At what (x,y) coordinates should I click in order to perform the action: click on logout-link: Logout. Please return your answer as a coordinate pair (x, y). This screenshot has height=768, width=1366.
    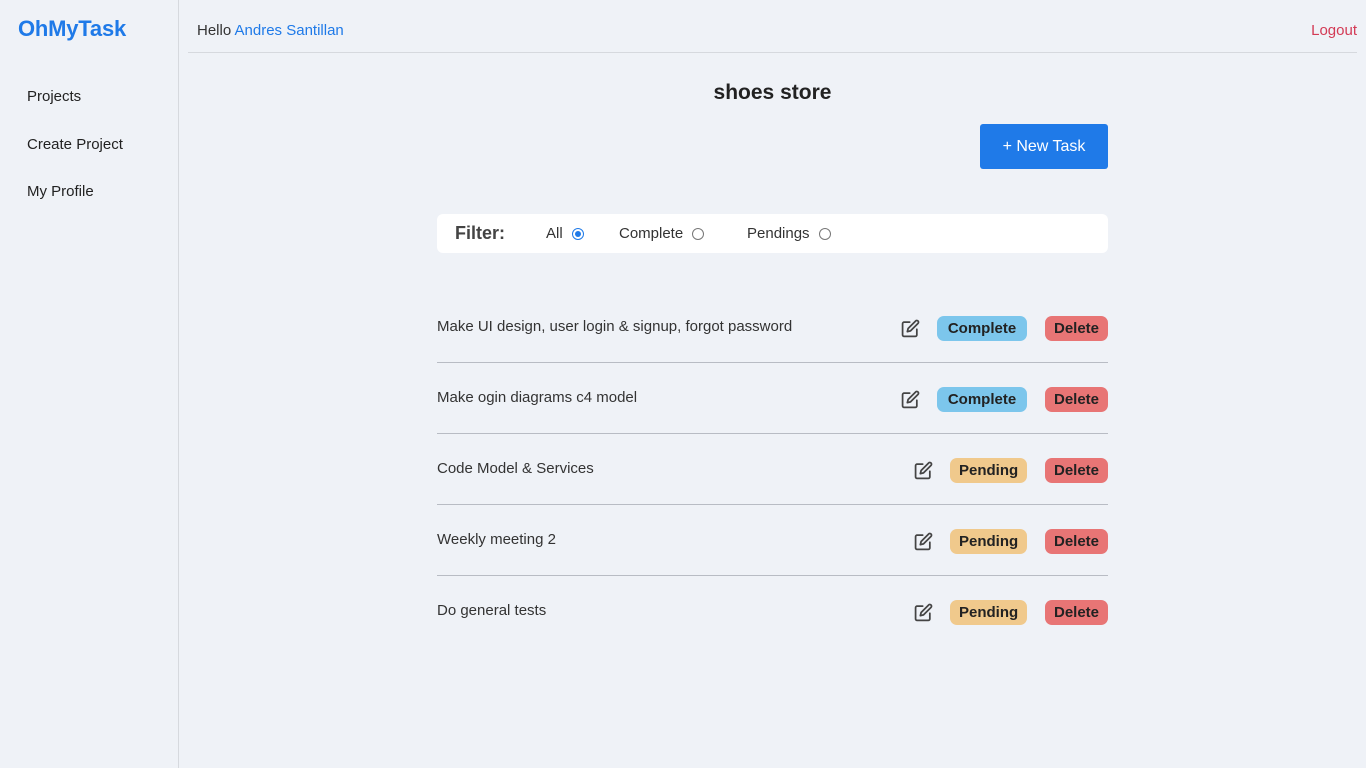
    Looking at the image, I should click on (1334, 30).